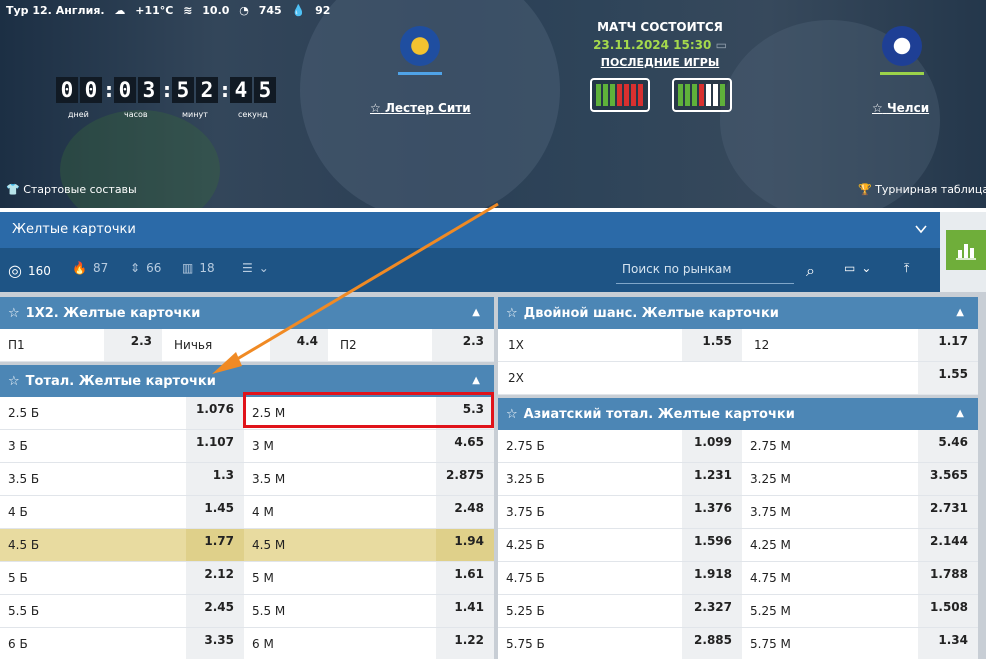 This screenshot has width=986, height=659. Describe the element at coordinates (620, 611) in the screenshot. I see `outcome-cell: 5.25 Б 2.327` at that location.